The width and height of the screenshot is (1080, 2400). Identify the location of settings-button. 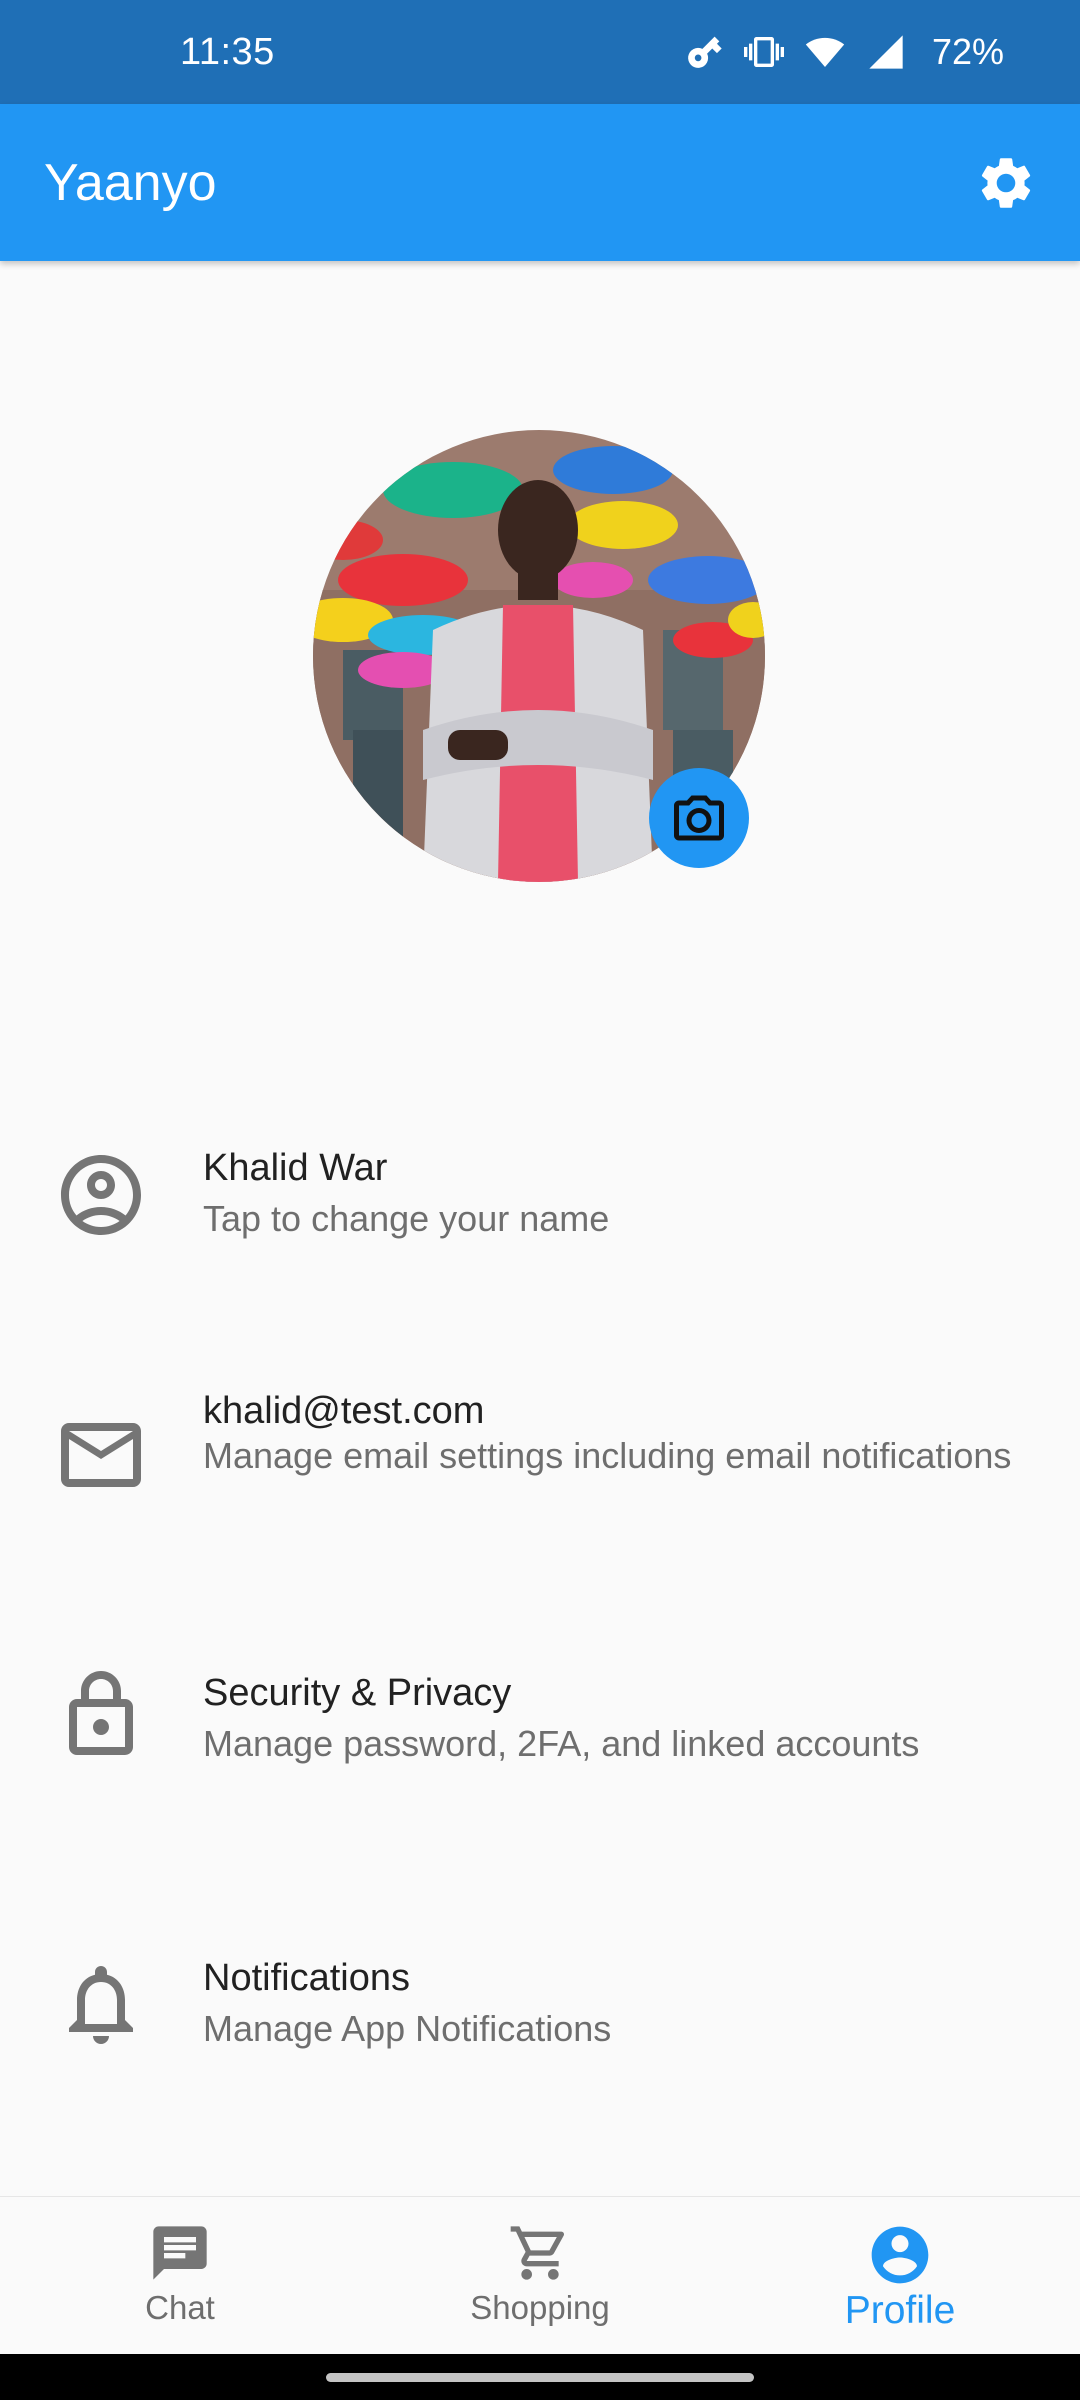
(1006, 183).